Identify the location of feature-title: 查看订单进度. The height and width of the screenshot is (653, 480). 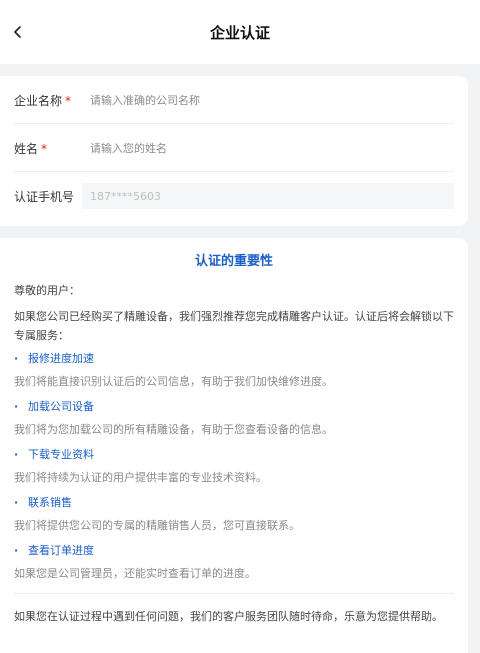
(61, 550).